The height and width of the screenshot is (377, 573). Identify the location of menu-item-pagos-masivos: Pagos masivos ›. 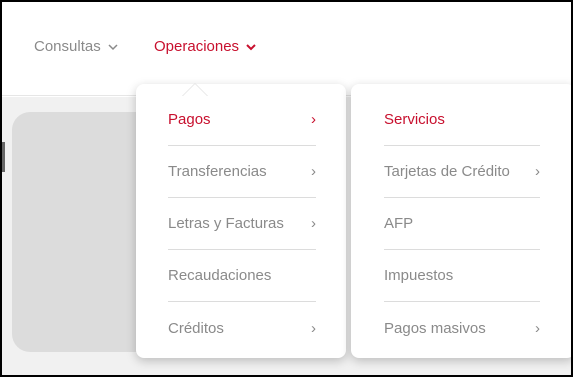
(462, 328).